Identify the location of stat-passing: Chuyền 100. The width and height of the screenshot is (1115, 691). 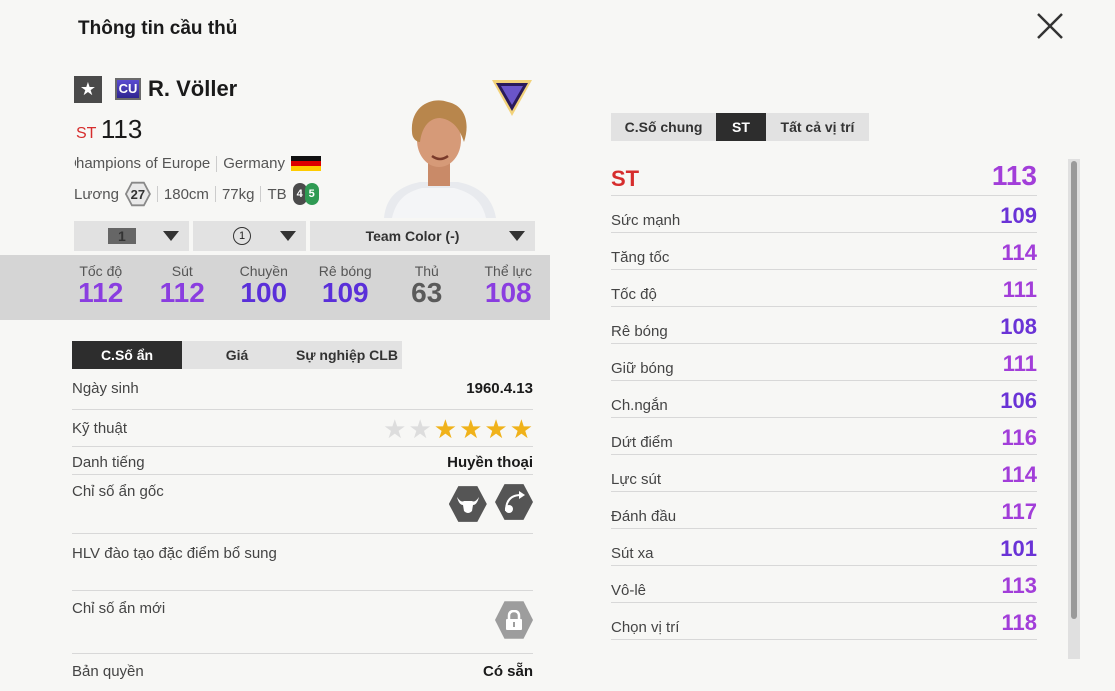
(263, 285).